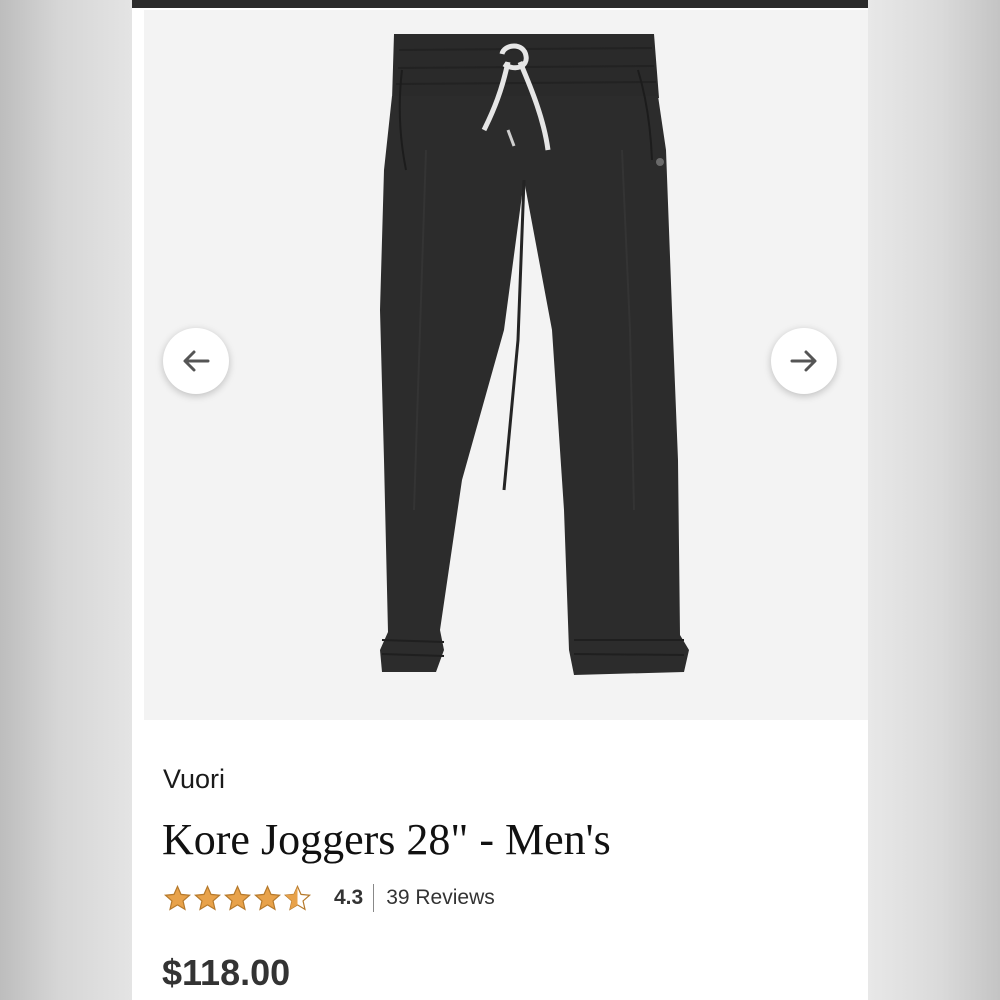 The height and width of the screenshot is (1000, 1000). I want to click on divider, so click(374, 898).